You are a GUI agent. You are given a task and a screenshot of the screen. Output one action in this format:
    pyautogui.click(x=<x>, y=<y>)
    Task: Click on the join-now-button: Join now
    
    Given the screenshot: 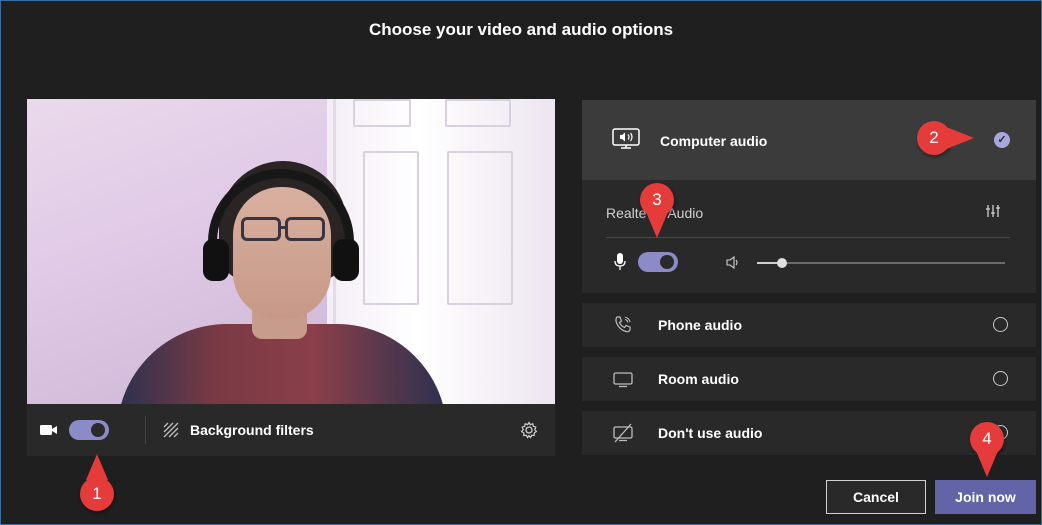 What is the action you would take?
    pyautogui.click(x=985, y=497)
    